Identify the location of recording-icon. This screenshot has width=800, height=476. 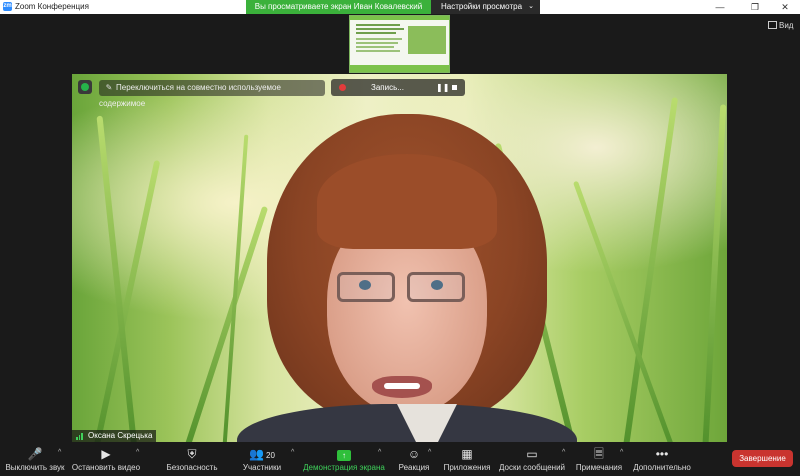
(342, 87).